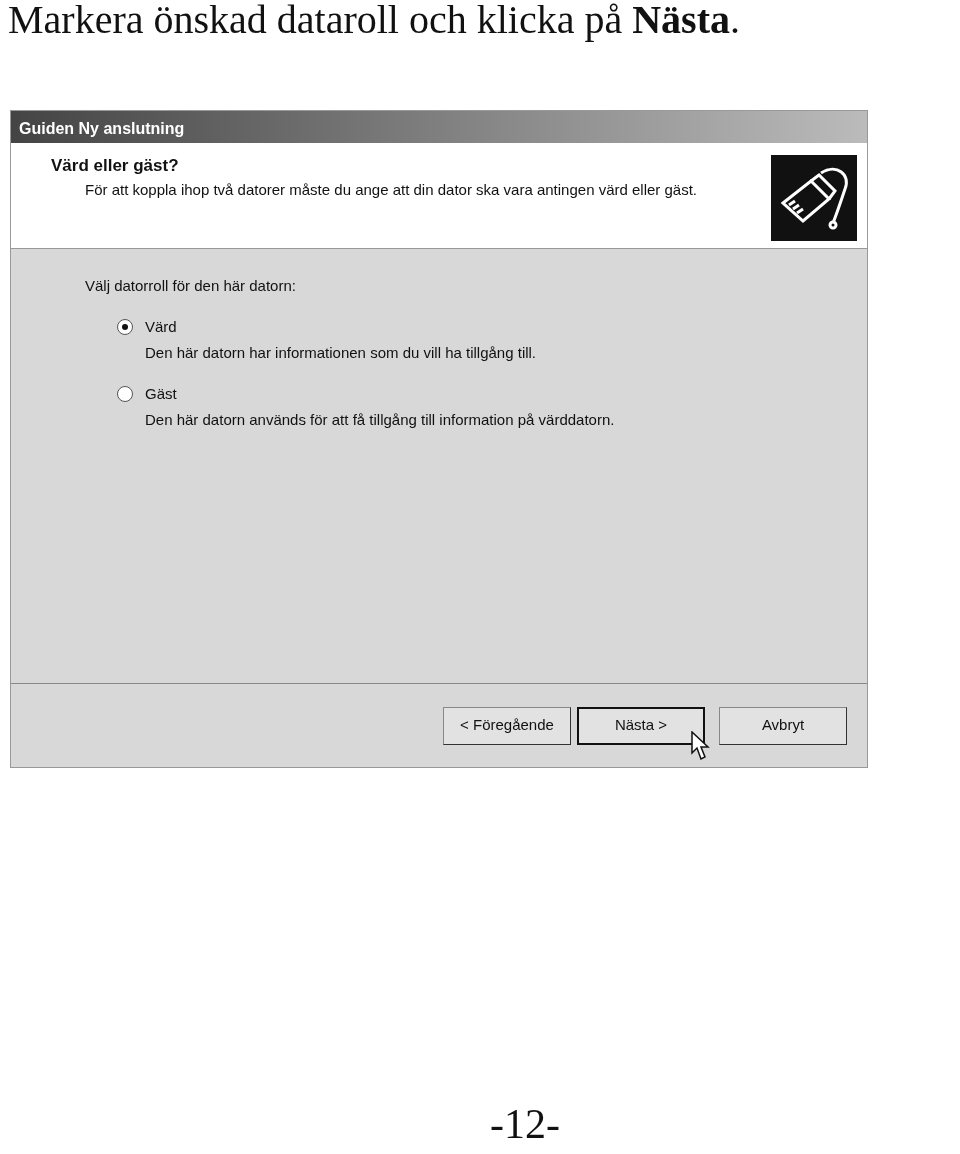 The height and width of the screenshot is (1154, 960). What do you see at coordinates (507, 725) in the screenshot?
I see `wizard-button: < Föregående` at bounding box center [507, 725].